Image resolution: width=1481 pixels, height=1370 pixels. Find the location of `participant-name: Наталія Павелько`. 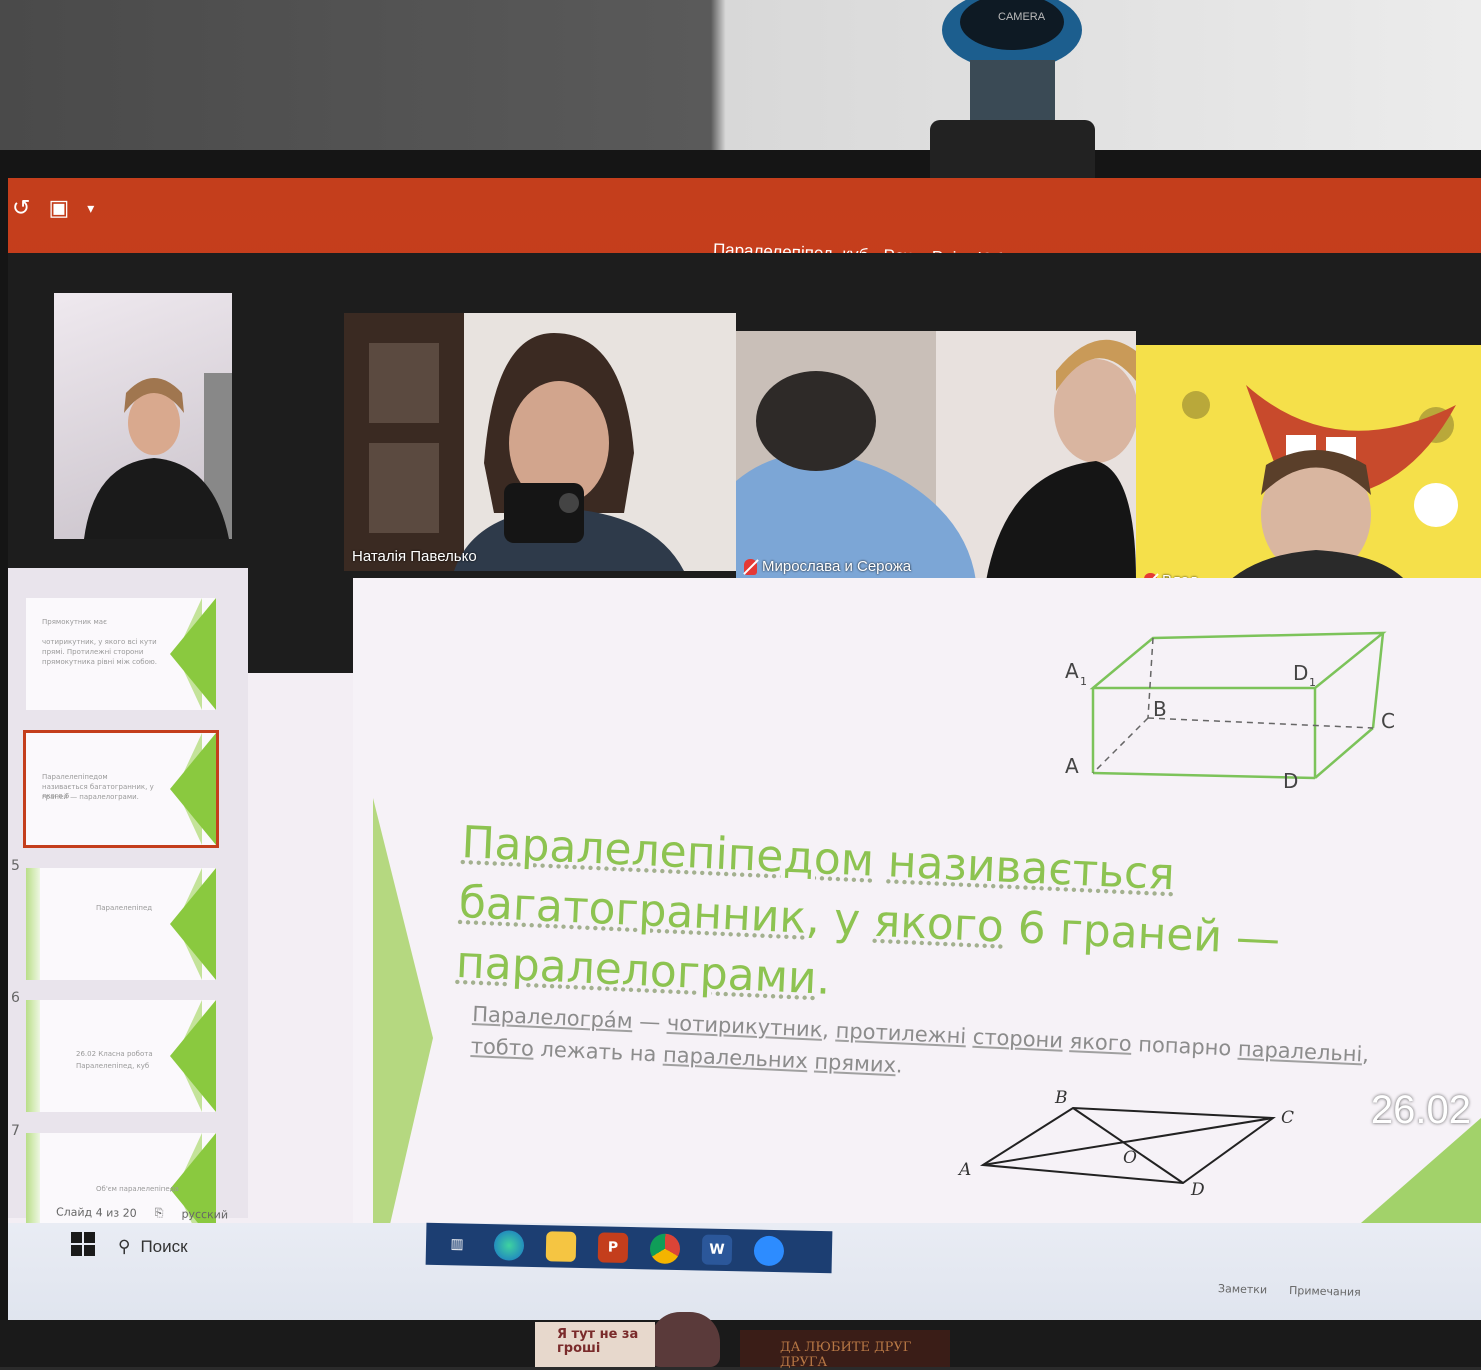

participant-name: Наталія Павелько is located at coordinates (414, 556).